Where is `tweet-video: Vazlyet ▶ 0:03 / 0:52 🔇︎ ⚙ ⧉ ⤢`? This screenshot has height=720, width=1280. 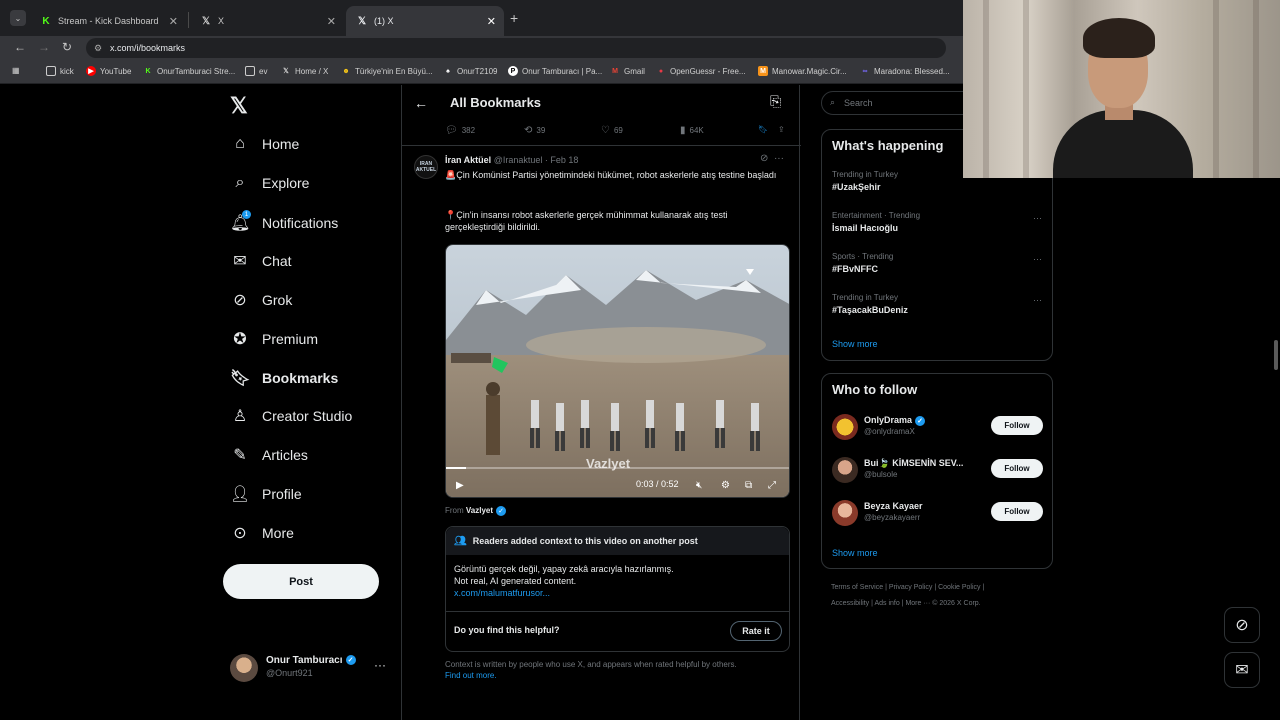 tweet-video: Vazlyet ▶ 0:03 / 0:52 🔇︎ ⚙ ⧉ ⤢ is located at coordinates (617, 371).